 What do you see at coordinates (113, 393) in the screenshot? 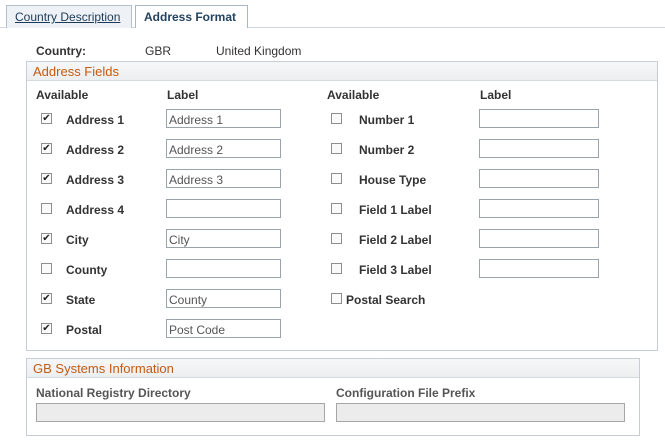
I see `national-registry-label: National Registry Directory` at bounding box center [113, 393].